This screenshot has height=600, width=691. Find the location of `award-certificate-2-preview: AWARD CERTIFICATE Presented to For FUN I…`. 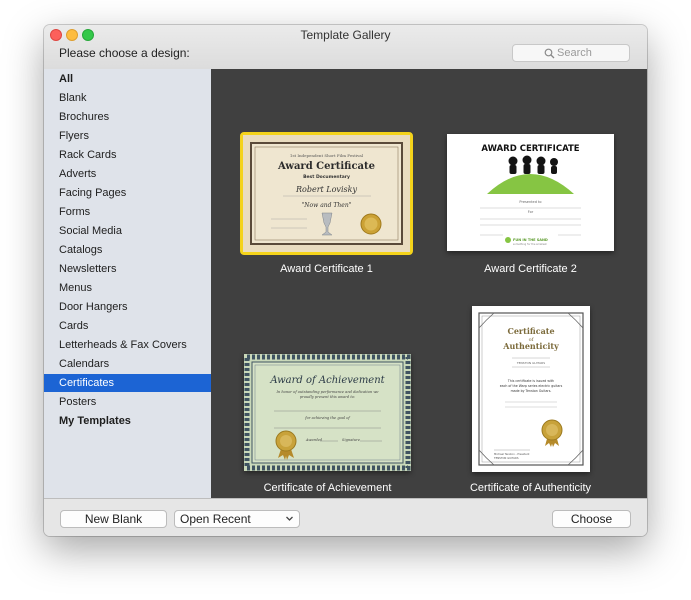

award-certificate-2-preview: AWARD CERTIFICATE Presented to For FUN I… is located at coordinates (530, 192).